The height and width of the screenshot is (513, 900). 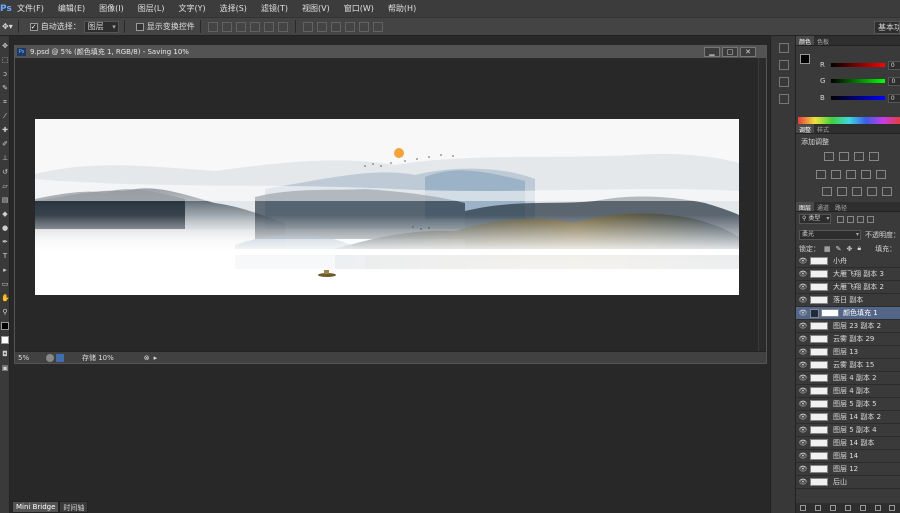 I want to click on lock-transparency-icon: ▦, so click(x=827, y=249).